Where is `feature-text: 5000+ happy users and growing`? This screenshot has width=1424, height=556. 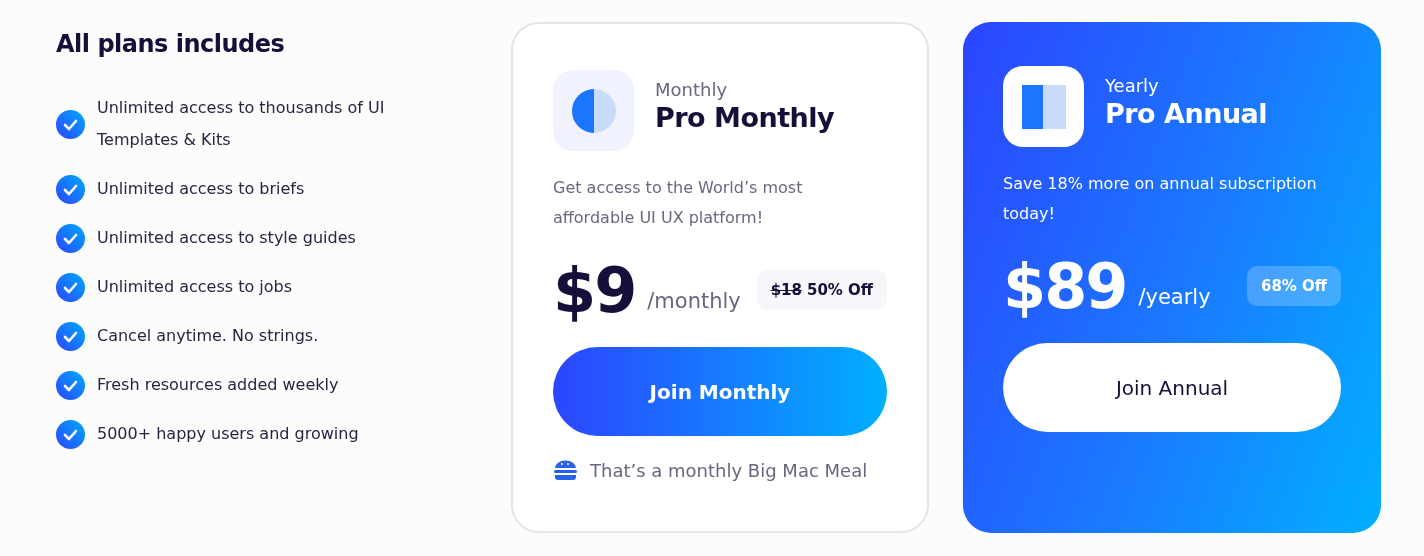 feature-text: 5000+ happy users and growing is located at coordinates (228, 434).